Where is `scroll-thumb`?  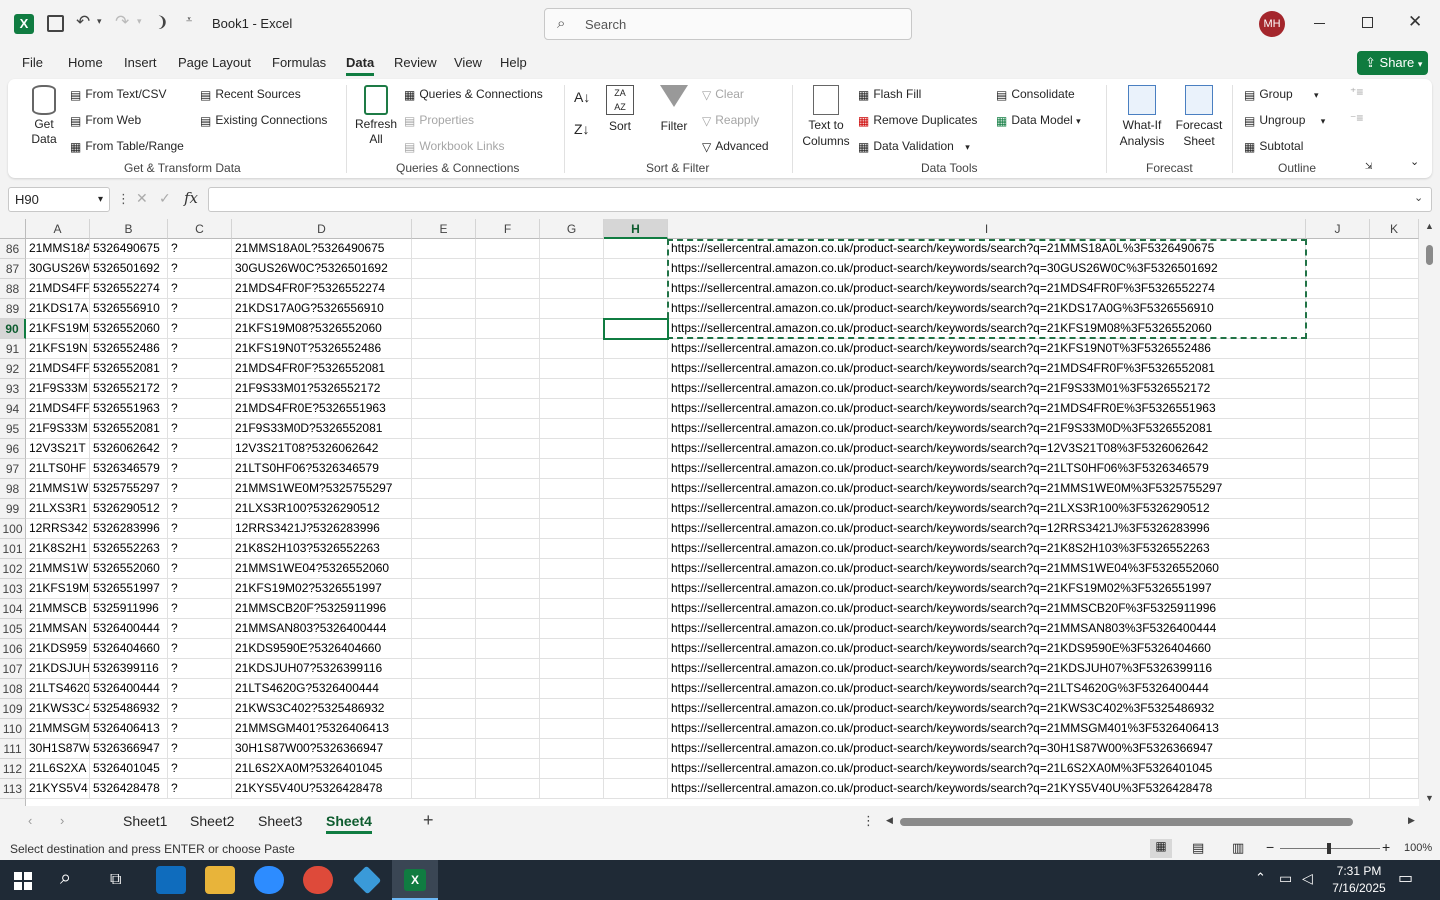 scroll-thumb is located at coordinates (1429, 255).